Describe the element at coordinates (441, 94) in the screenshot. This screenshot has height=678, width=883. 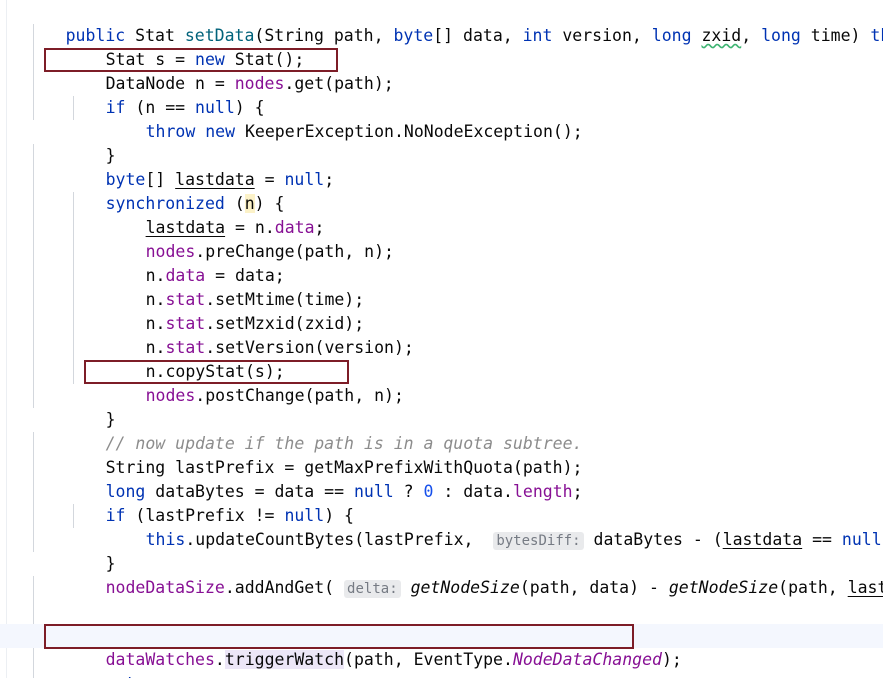
I see `code-line-4: if (n == null) {` at that location.